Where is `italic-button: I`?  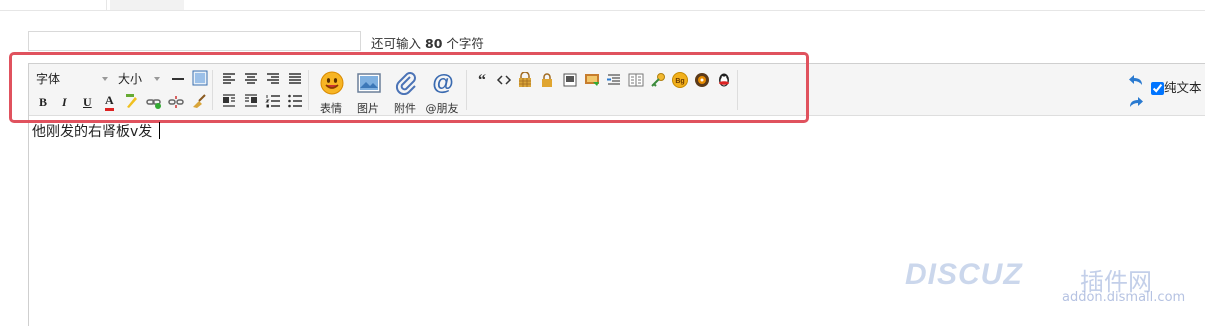 italic-button: I is located at coordinates (64, 102).